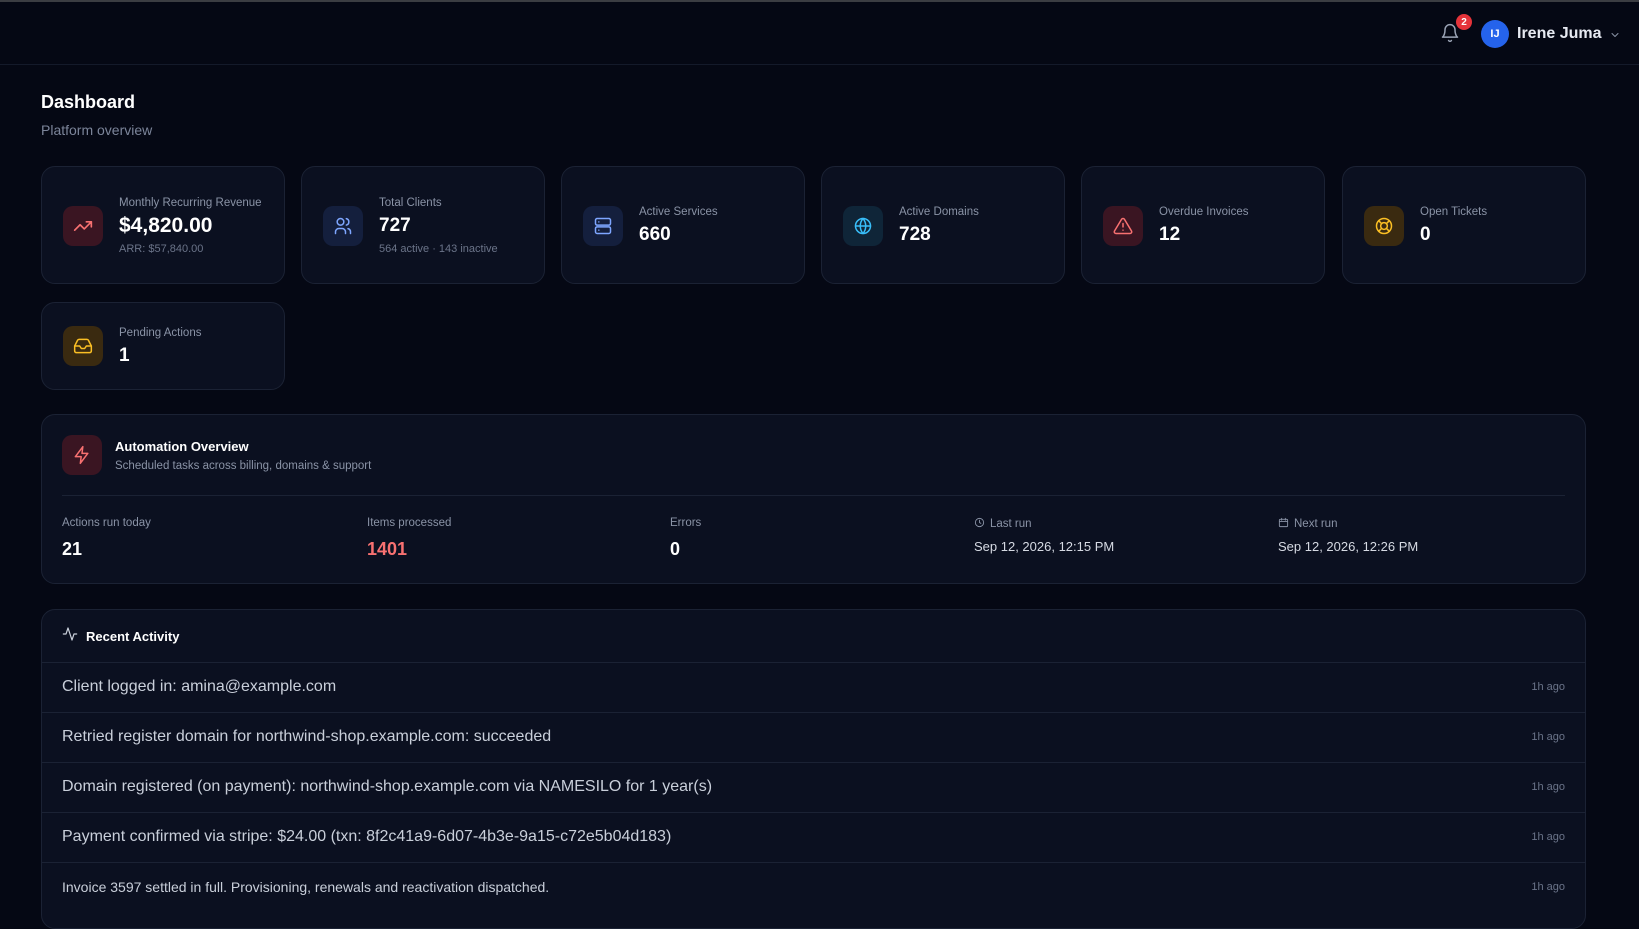 The width and height of the screenshot is (1639, 929). Describe the element at coordinates (915, 234) in the screenshot. I see `card-value: 728` at that location.